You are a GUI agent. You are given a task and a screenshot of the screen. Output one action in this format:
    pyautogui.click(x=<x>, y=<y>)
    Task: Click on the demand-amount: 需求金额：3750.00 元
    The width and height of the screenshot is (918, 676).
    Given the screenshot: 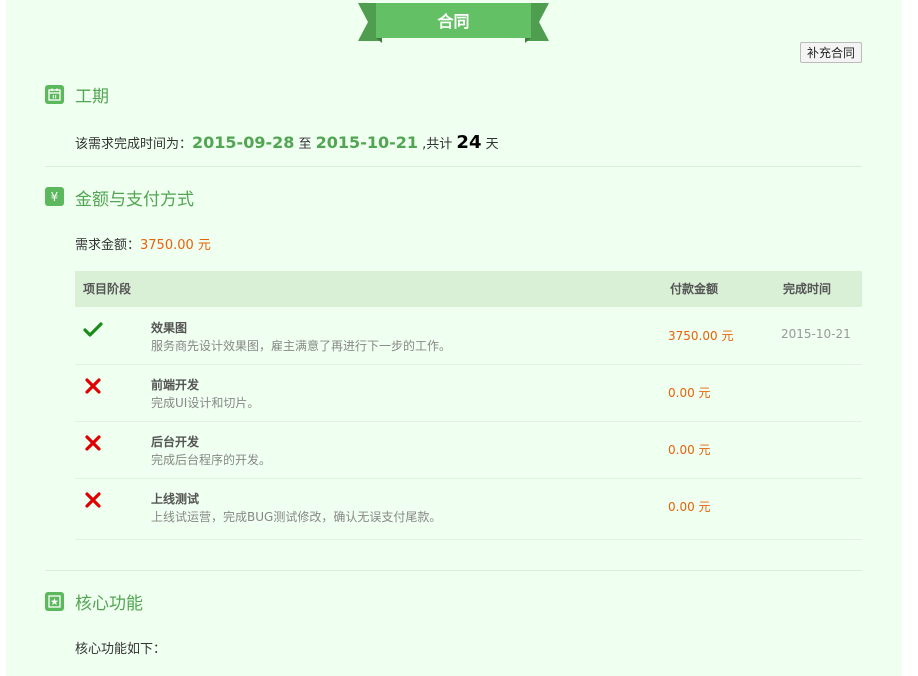 What is the action you would take?
    pyautogui.click(x=143, y=243)
    